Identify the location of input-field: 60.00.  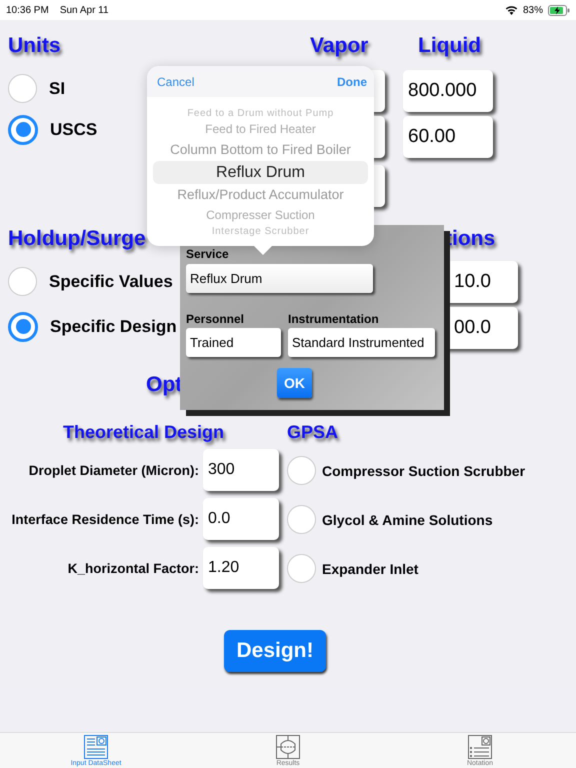
(448, 137).